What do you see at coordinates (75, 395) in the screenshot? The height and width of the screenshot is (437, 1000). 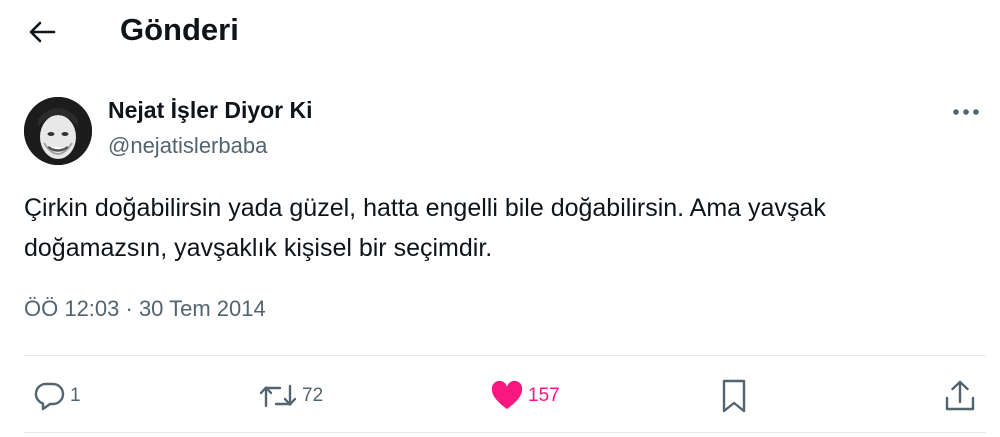 I see `reply-count: 1` at bounding box center [75, 395].